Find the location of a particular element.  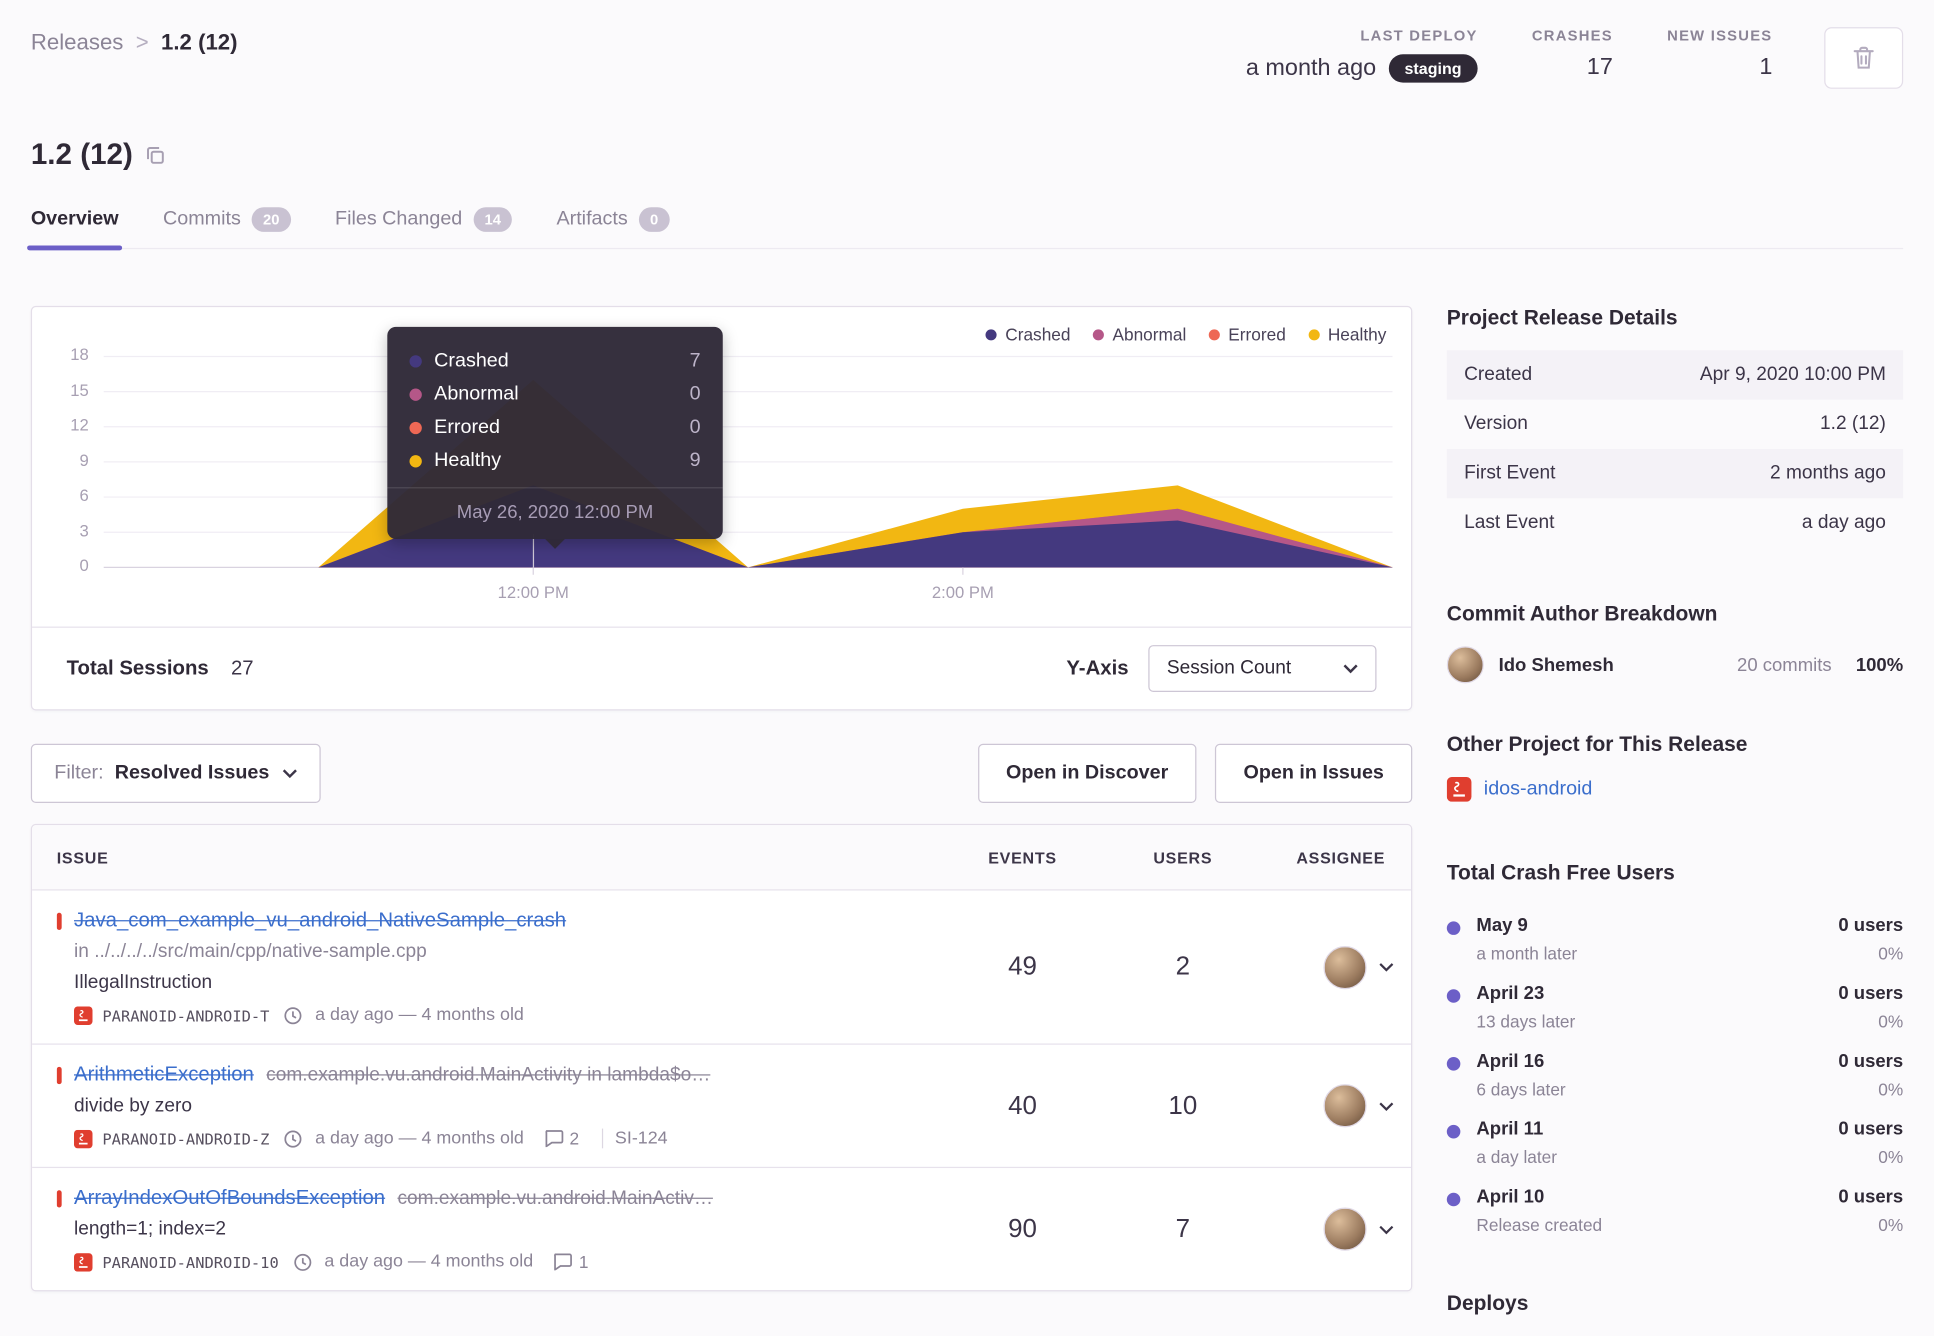

crash-free-date: May 9 is located at coordinates (1502, 926).